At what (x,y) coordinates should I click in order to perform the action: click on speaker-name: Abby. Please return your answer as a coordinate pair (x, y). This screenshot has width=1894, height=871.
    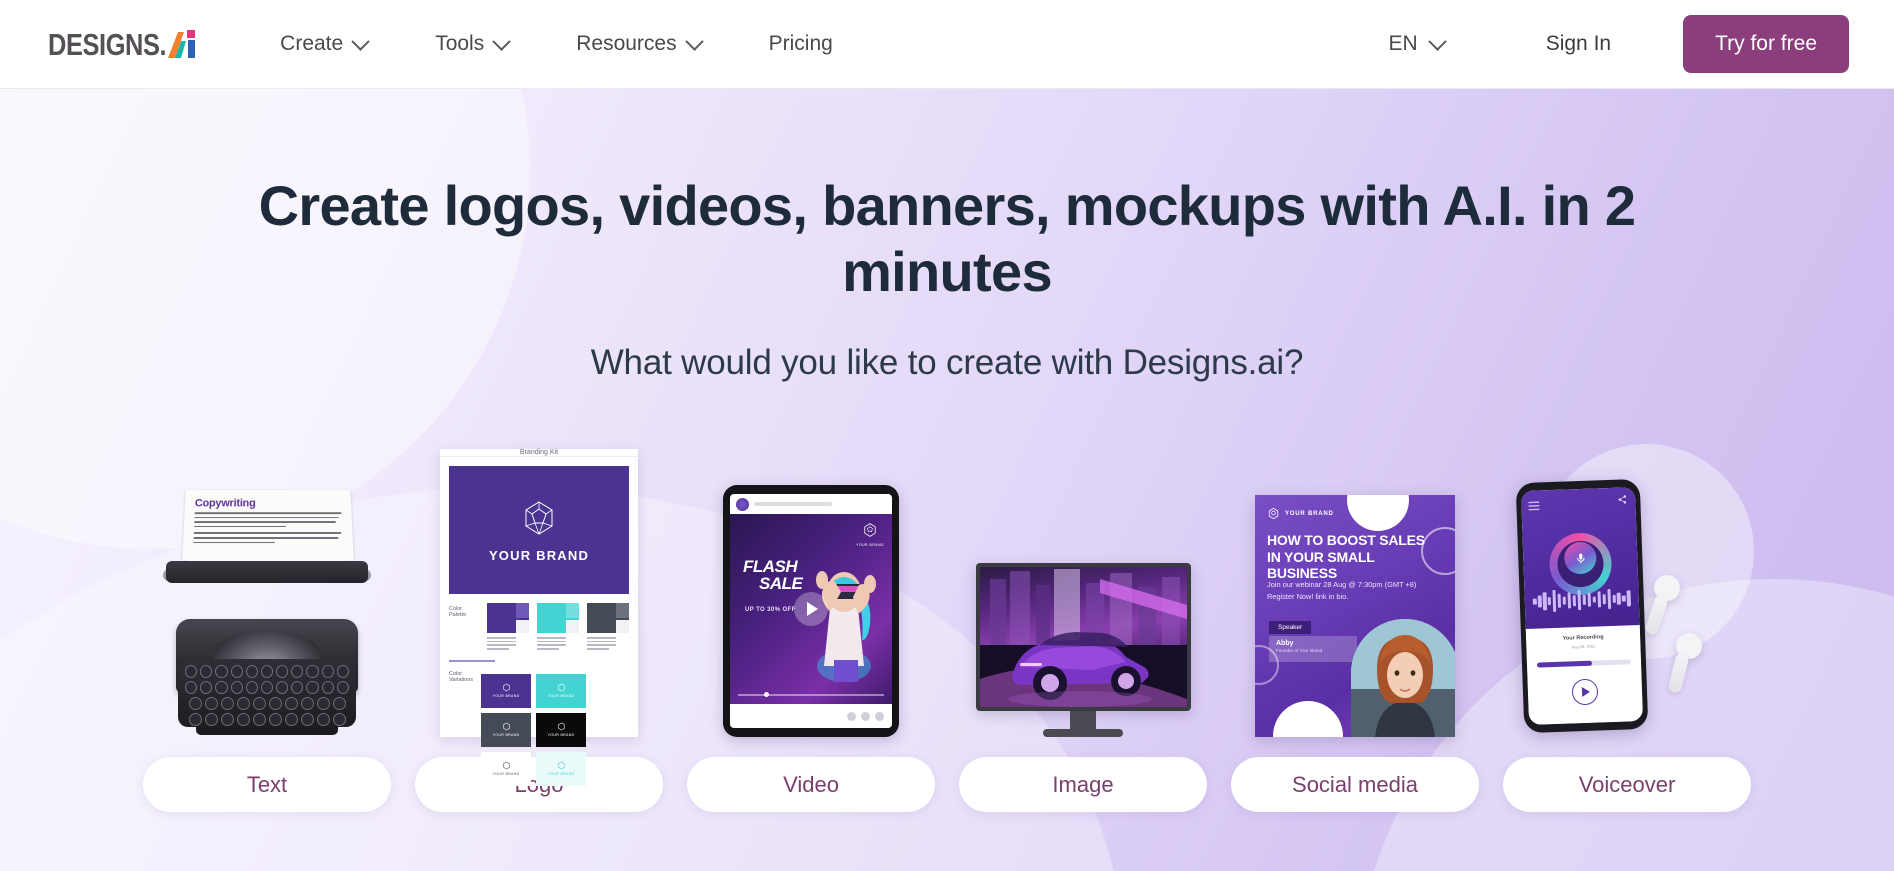
    Looking at the image, I should click on (1285, 644).